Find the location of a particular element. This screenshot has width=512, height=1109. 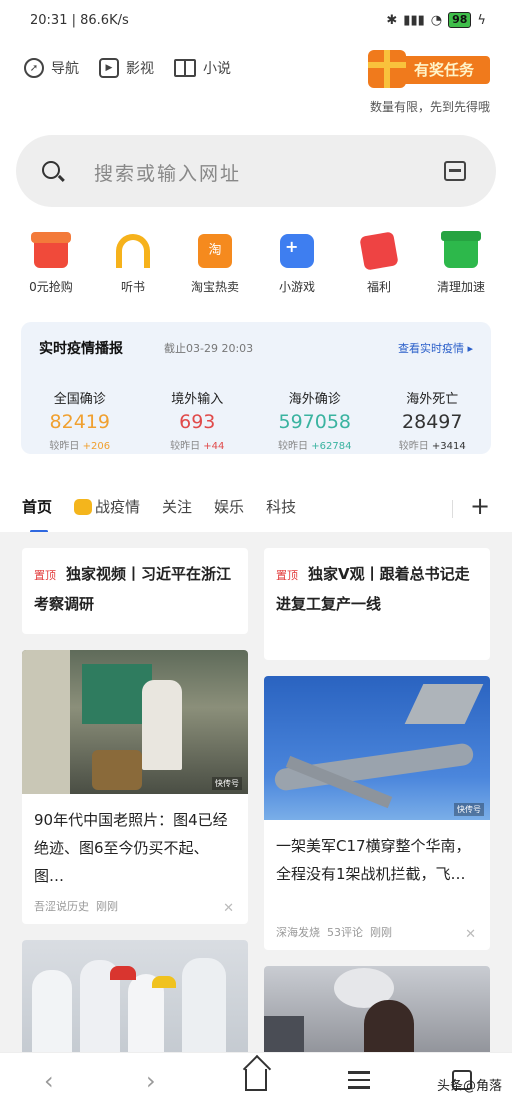

tab-fight-epidemic: 战疫情 is located at coordinates (107, 506).